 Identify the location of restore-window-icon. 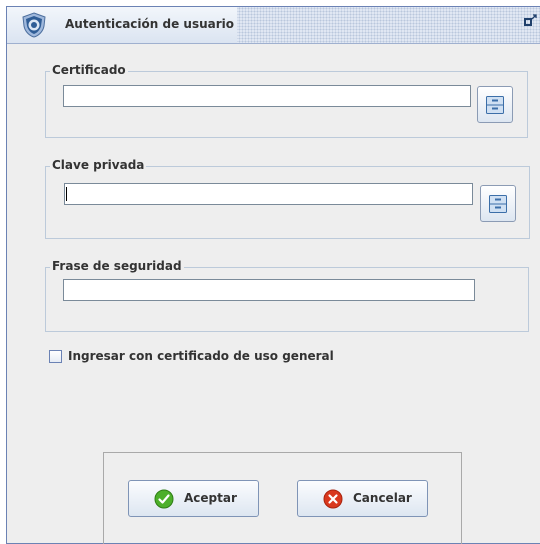
(531, 20).